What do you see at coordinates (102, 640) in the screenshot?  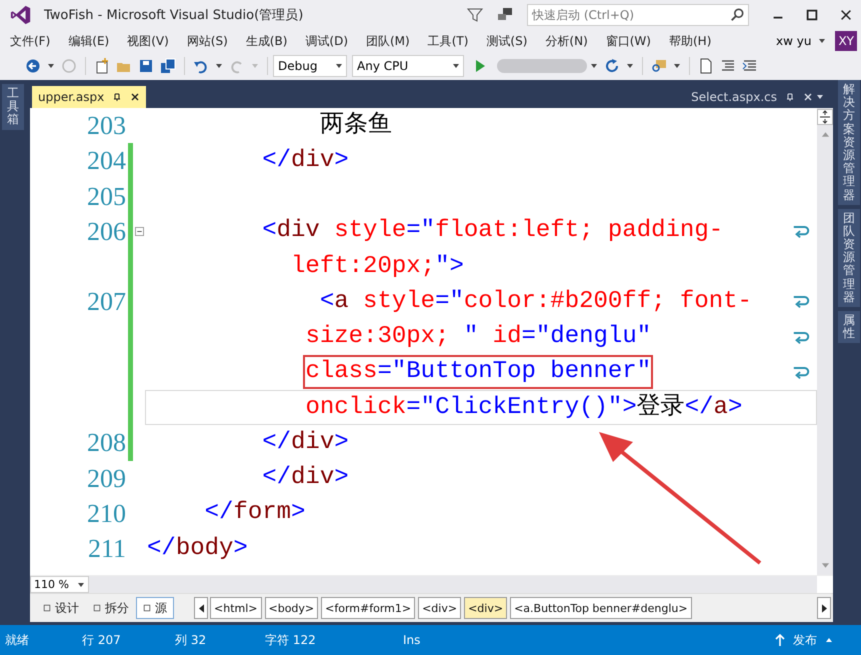 I see `line-indicator: 行 207` at bounding box center [102, 640].